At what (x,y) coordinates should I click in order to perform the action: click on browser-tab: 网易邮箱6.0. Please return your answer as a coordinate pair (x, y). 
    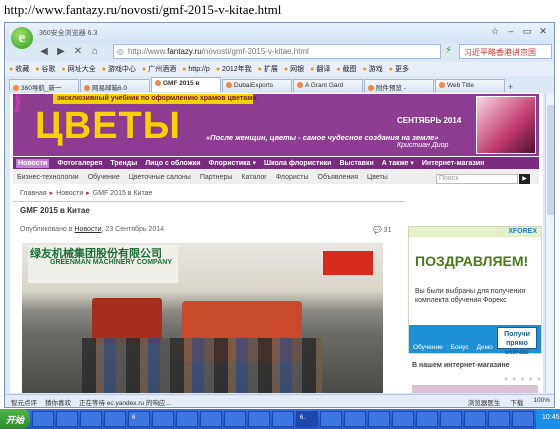
    Looking at the image, I should click on (115, 85).